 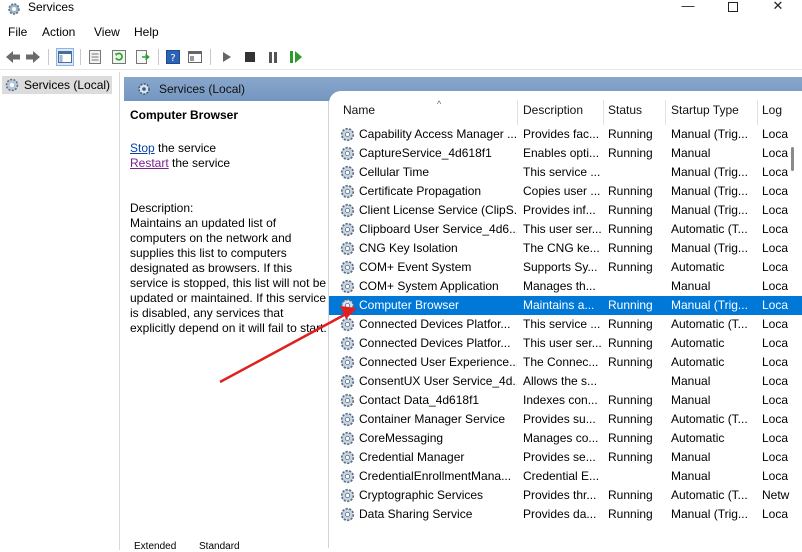 What do you see at coordinates (184, 115) in the screenshot?
I see `selected-service-name: Computer Browser` at bounding box center [184, 115].